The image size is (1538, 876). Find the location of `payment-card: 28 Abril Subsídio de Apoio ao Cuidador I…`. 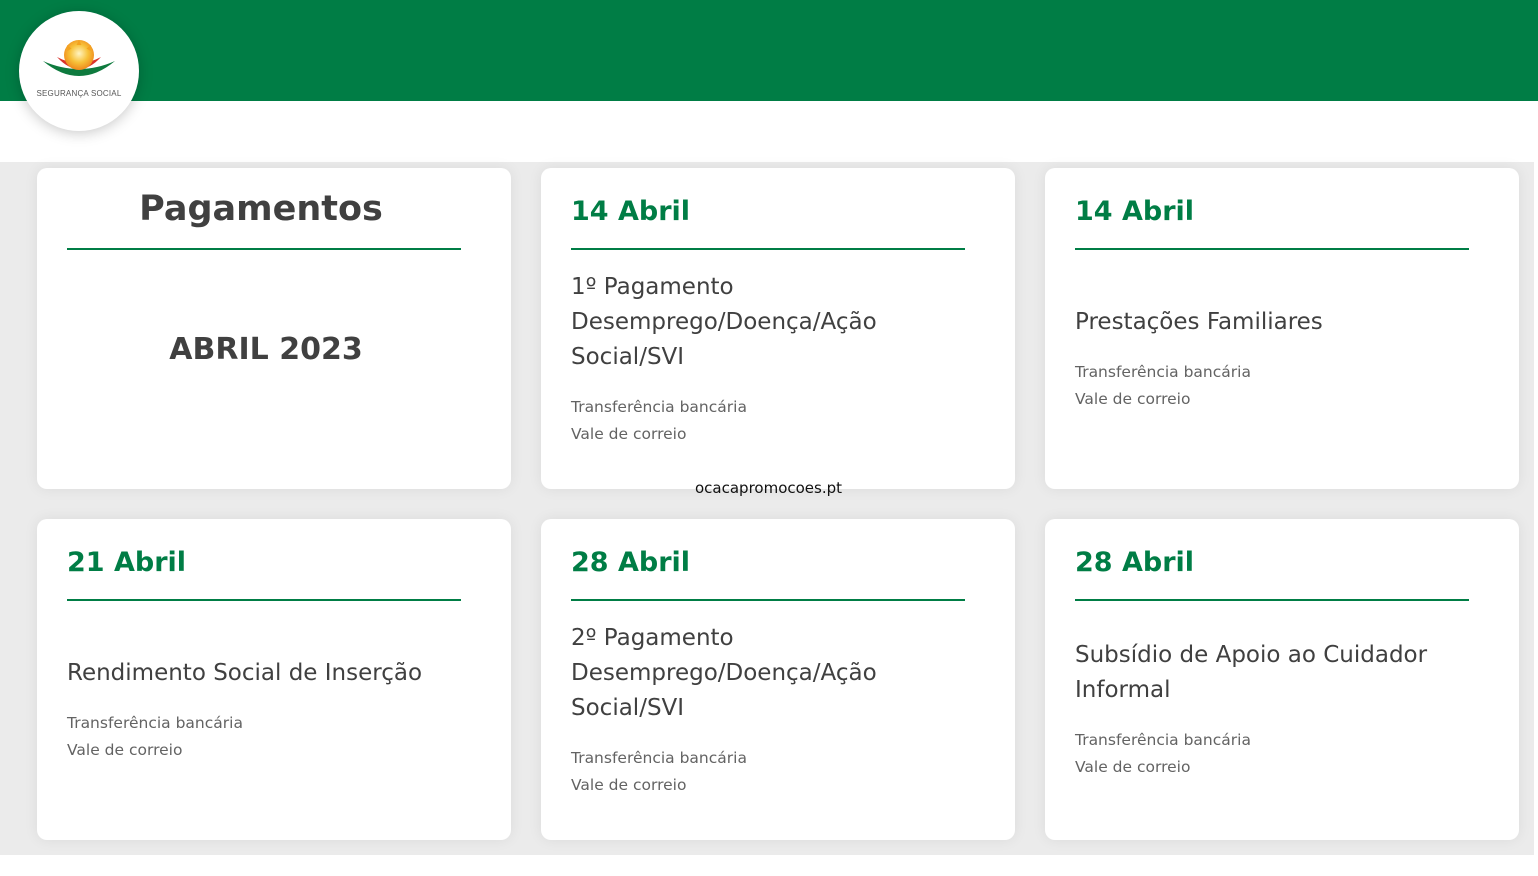

payment-card: 28 Abril Subsídio de Apoio ao Cuidador I… is located at coordinates (1282, 679).